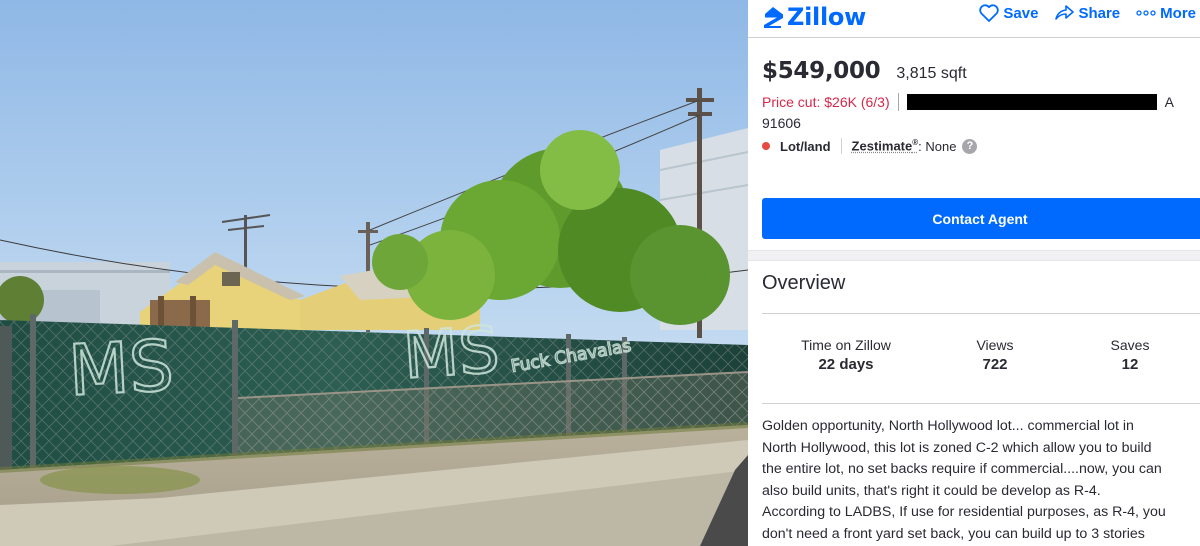 This screenshot has height=546, width=1200. I want to click on address-zip: 91606, so click(781, 123).